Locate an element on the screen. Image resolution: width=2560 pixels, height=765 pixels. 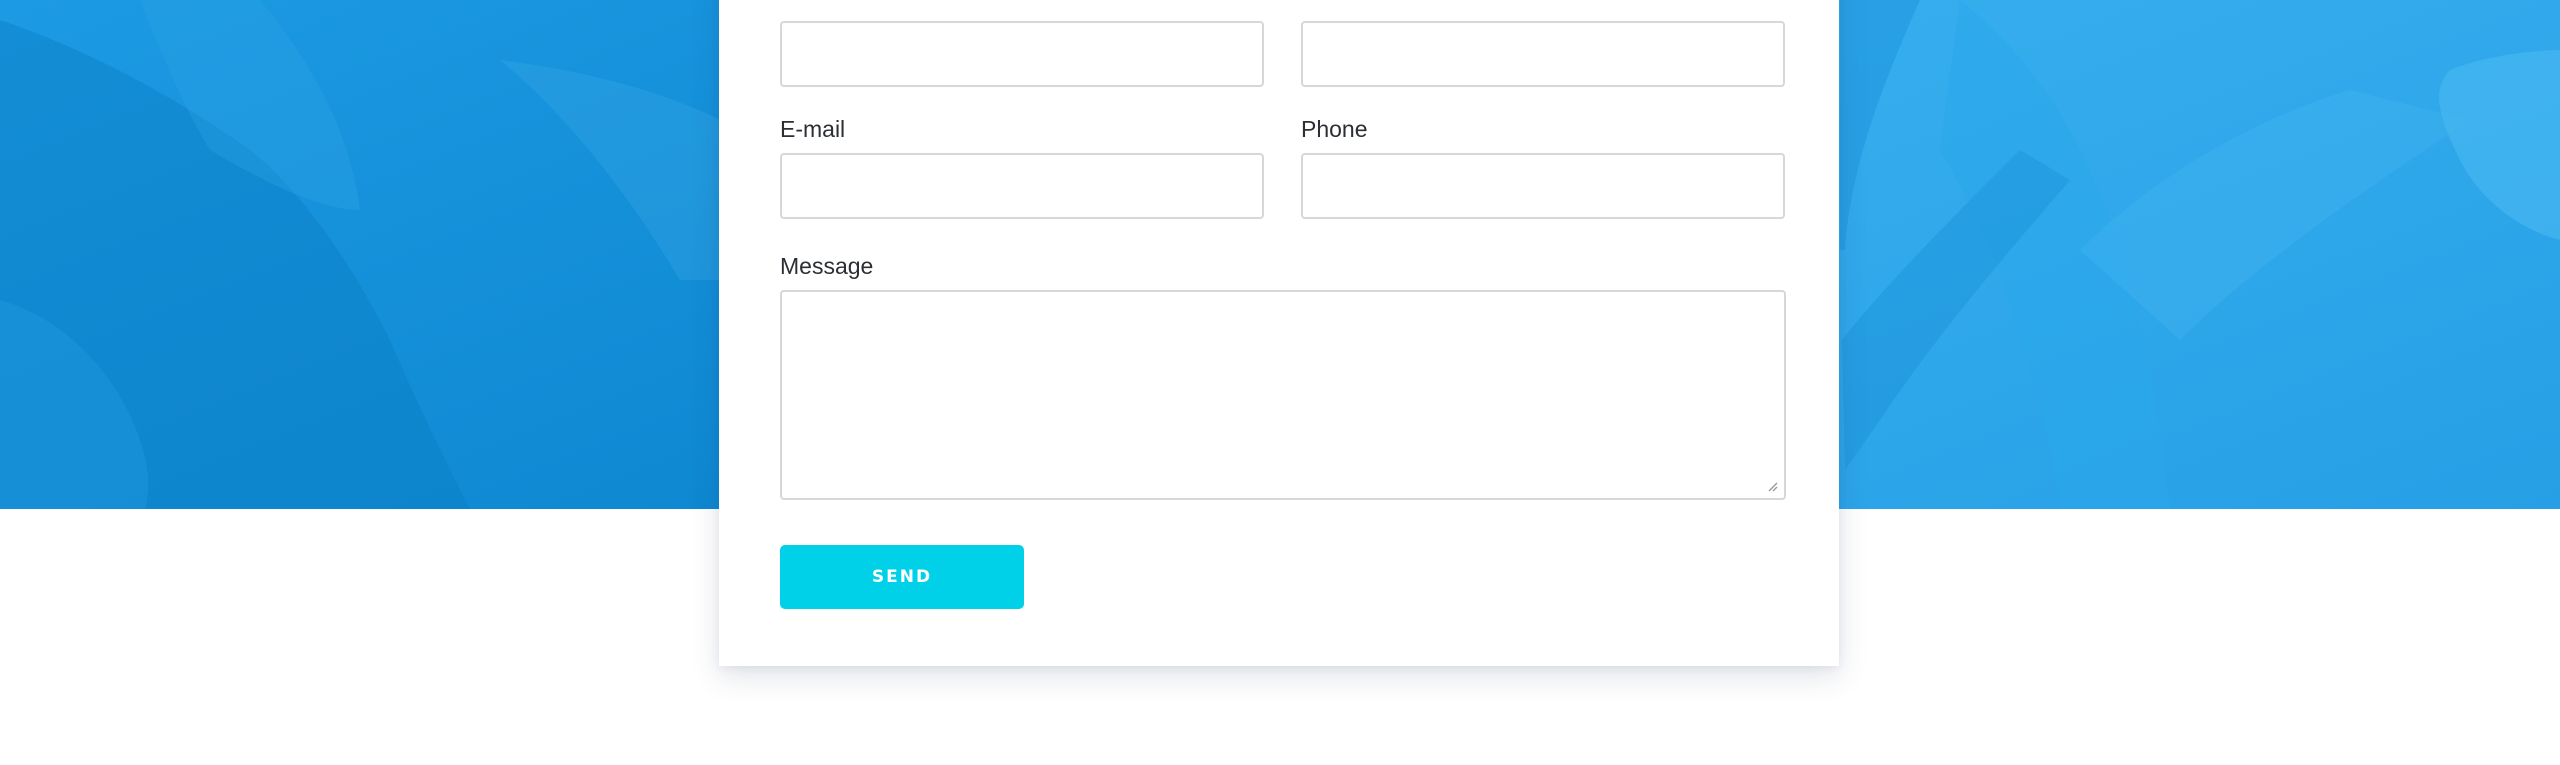
message-textarea is located at coordinates (1283, 395).